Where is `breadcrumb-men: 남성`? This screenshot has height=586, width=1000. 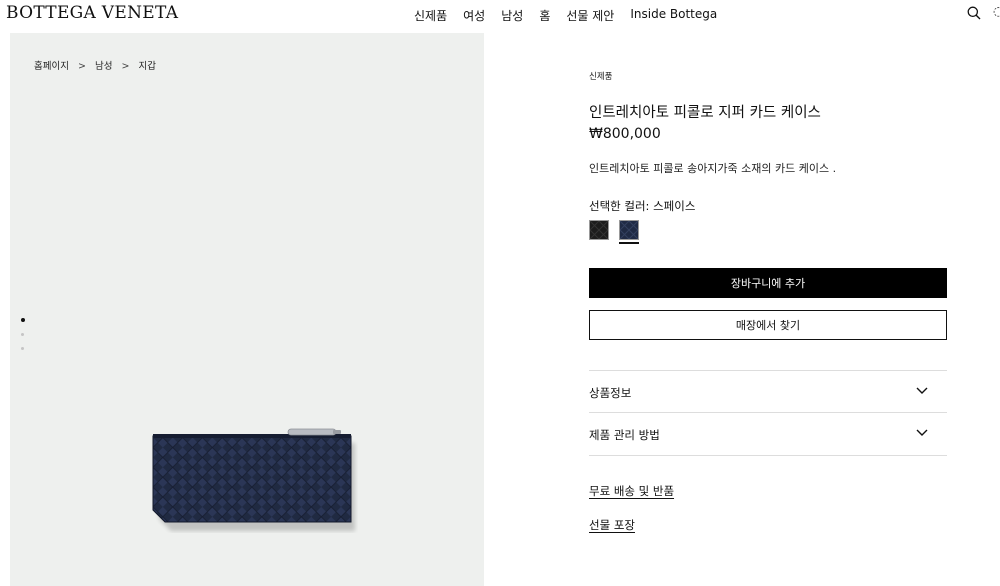
breadcrumb-men: 남성 is located at coordinates (103, 66).